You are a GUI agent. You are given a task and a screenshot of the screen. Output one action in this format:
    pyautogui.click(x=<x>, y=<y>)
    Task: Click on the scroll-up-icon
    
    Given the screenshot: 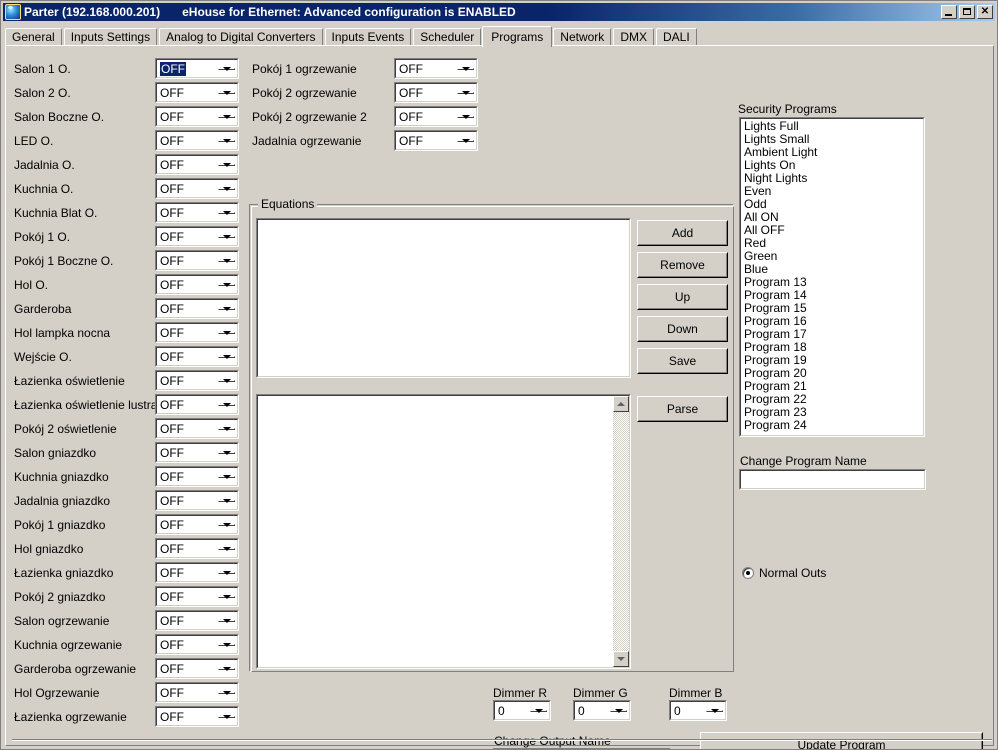 What is the action you would take?
    pyautogui.click(x=621, y=404)
    